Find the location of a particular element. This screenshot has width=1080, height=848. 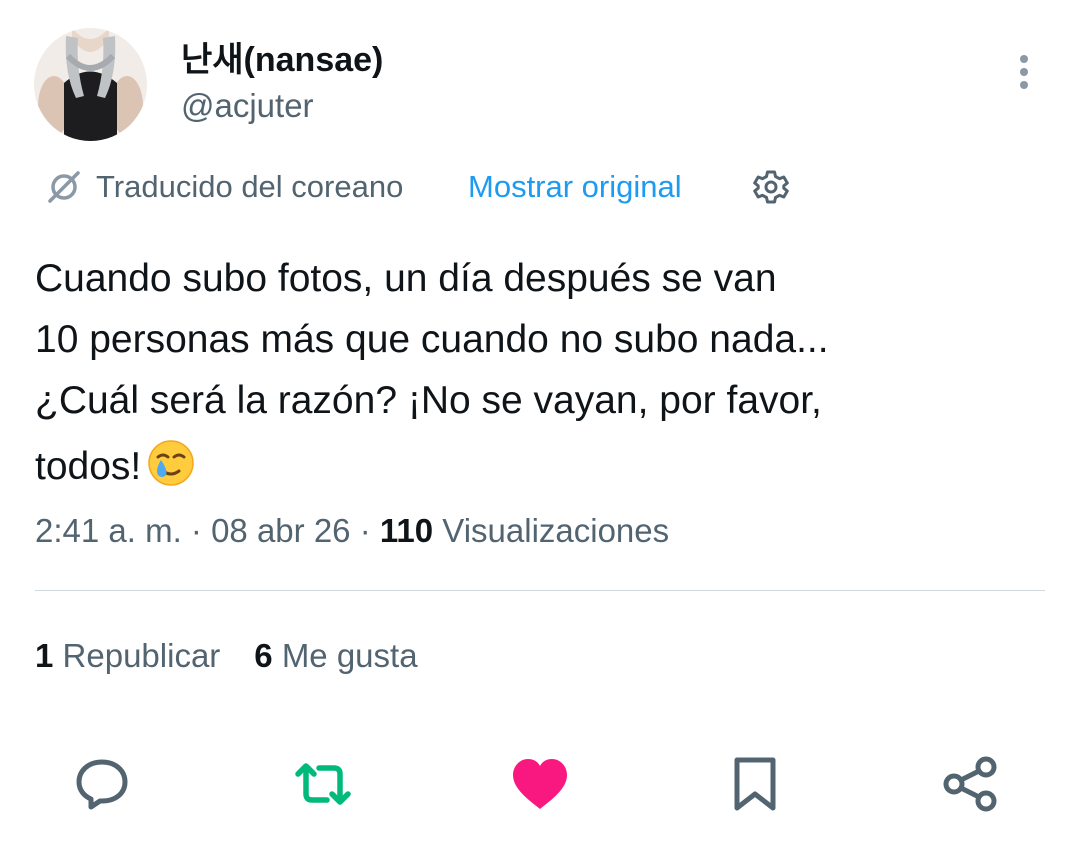

bookmark-icon is located at coordinates (755, 784).